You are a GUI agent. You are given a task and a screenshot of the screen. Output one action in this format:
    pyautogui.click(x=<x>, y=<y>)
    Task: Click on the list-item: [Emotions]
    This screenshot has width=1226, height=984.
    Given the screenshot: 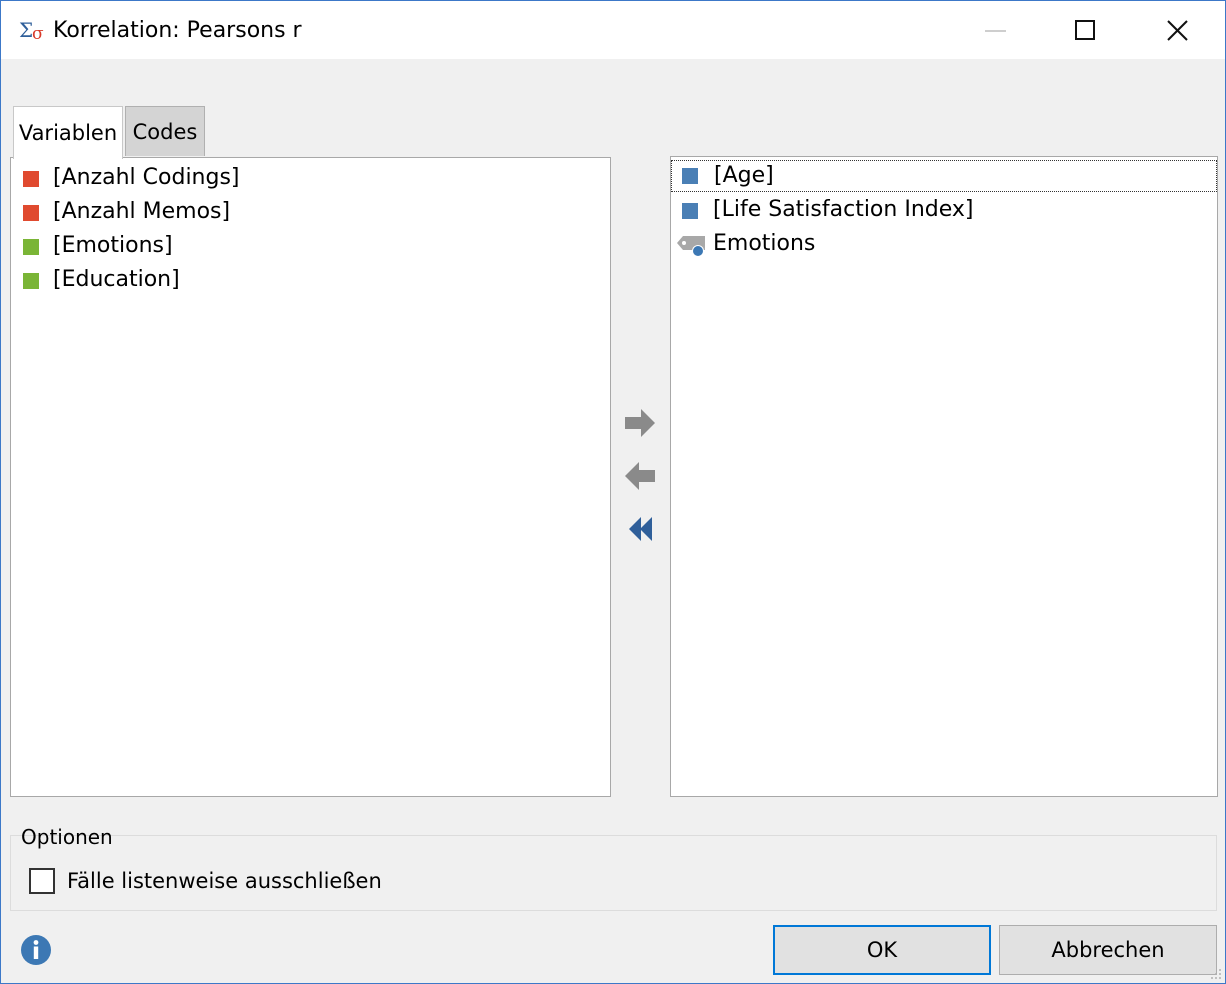 What is the action you would take?
    pyautogui.click(x=310, y=246)
    